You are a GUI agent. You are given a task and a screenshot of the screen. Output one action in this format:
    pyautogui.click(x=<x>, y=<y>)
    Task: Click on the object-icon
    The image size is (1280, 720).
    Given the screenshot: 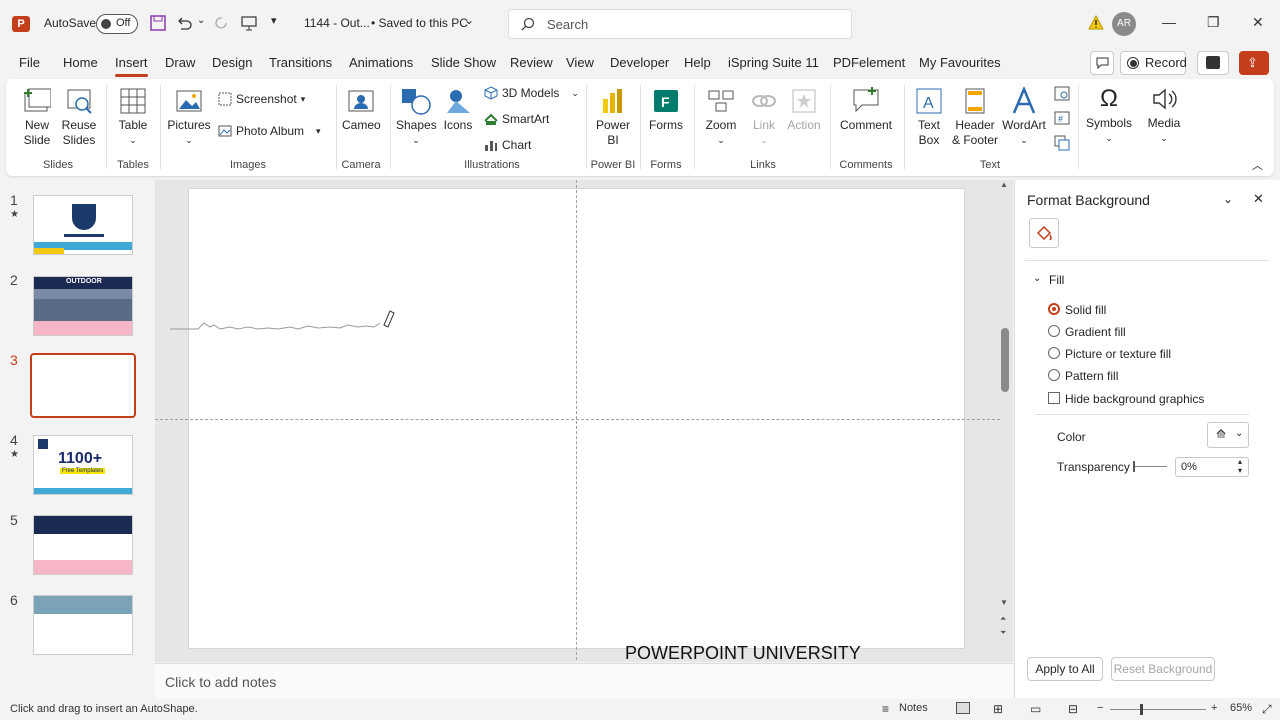 What is the action you would take?
    pyautogui.click(x=1062, y=143)
    